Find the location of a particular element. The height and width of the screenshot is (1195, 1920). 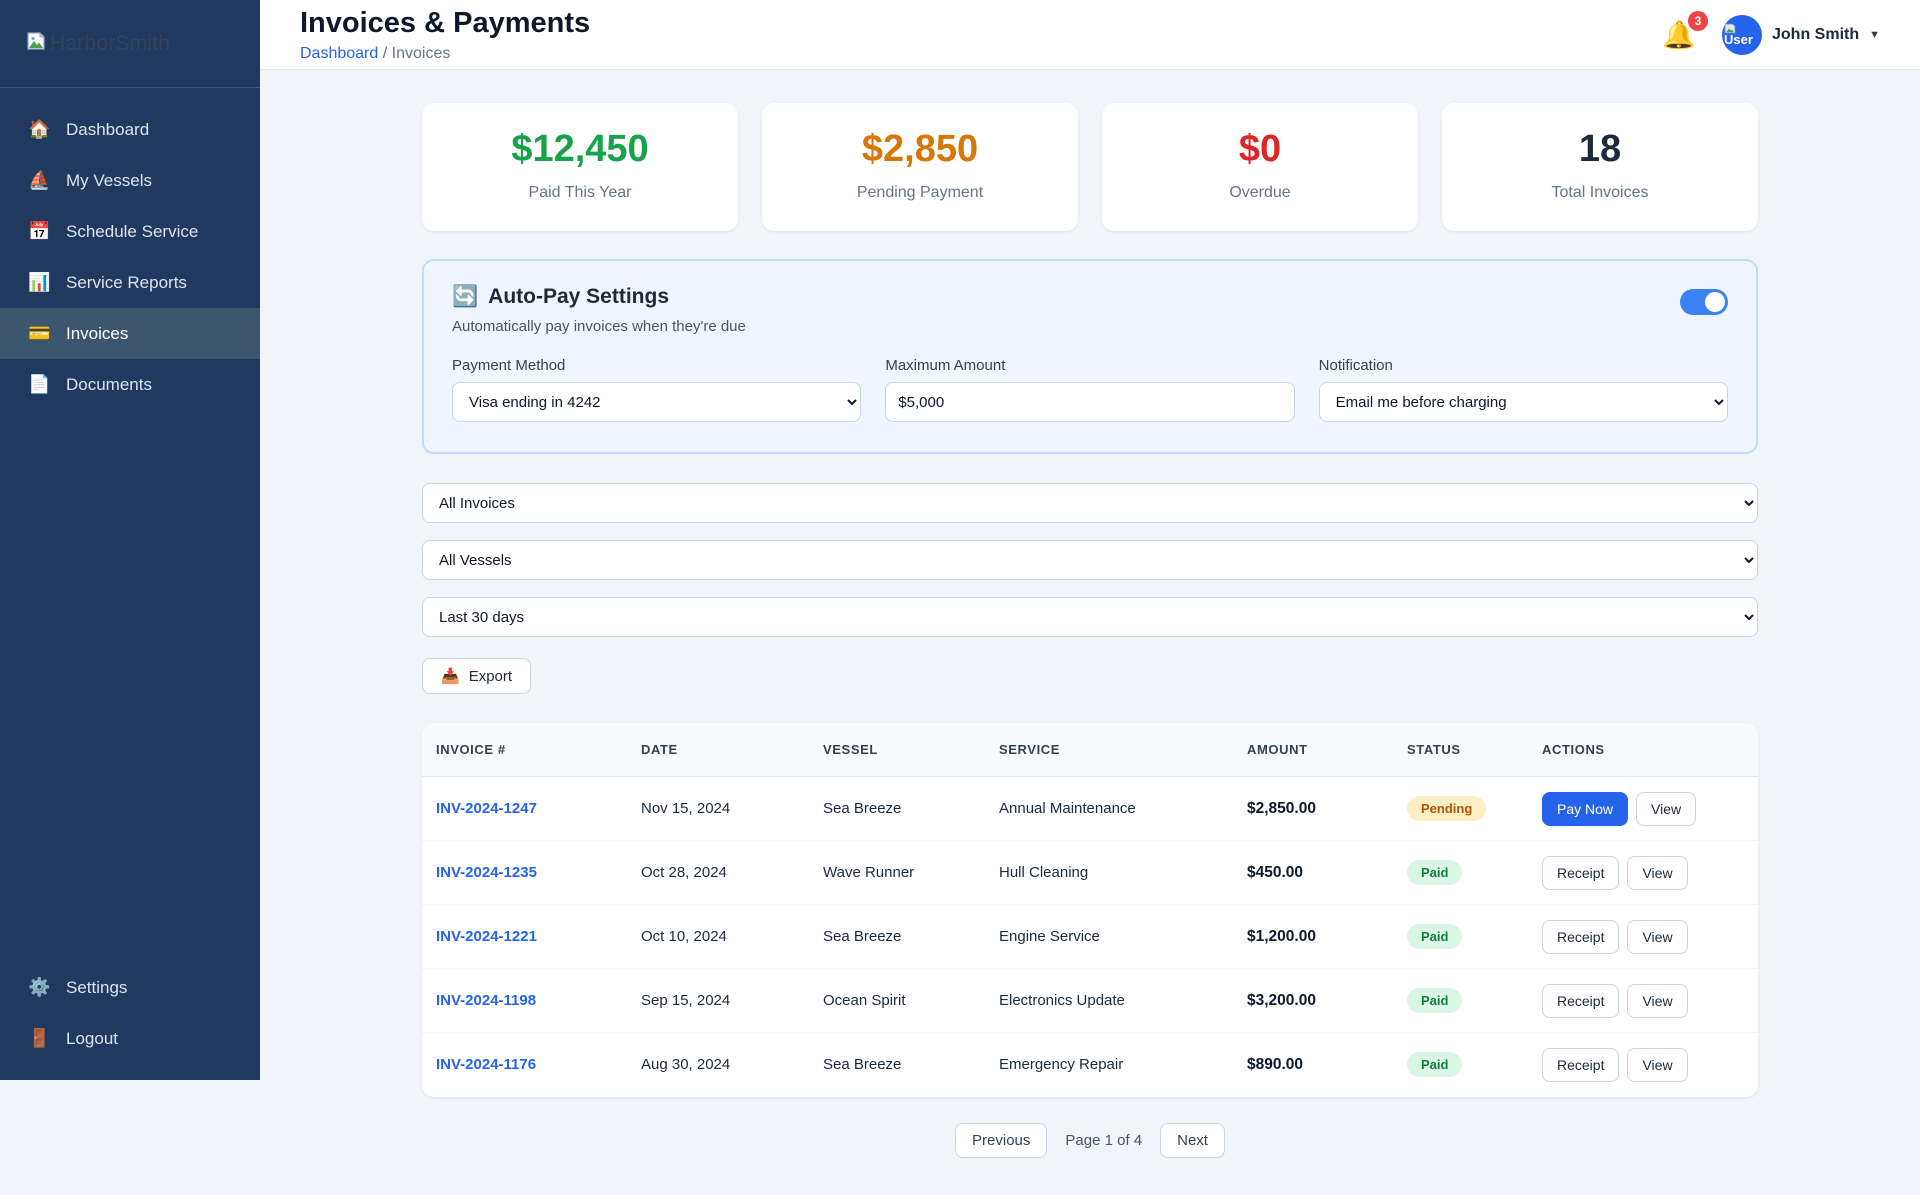

status-badge: Pending is located at coordinates (1447, 808).